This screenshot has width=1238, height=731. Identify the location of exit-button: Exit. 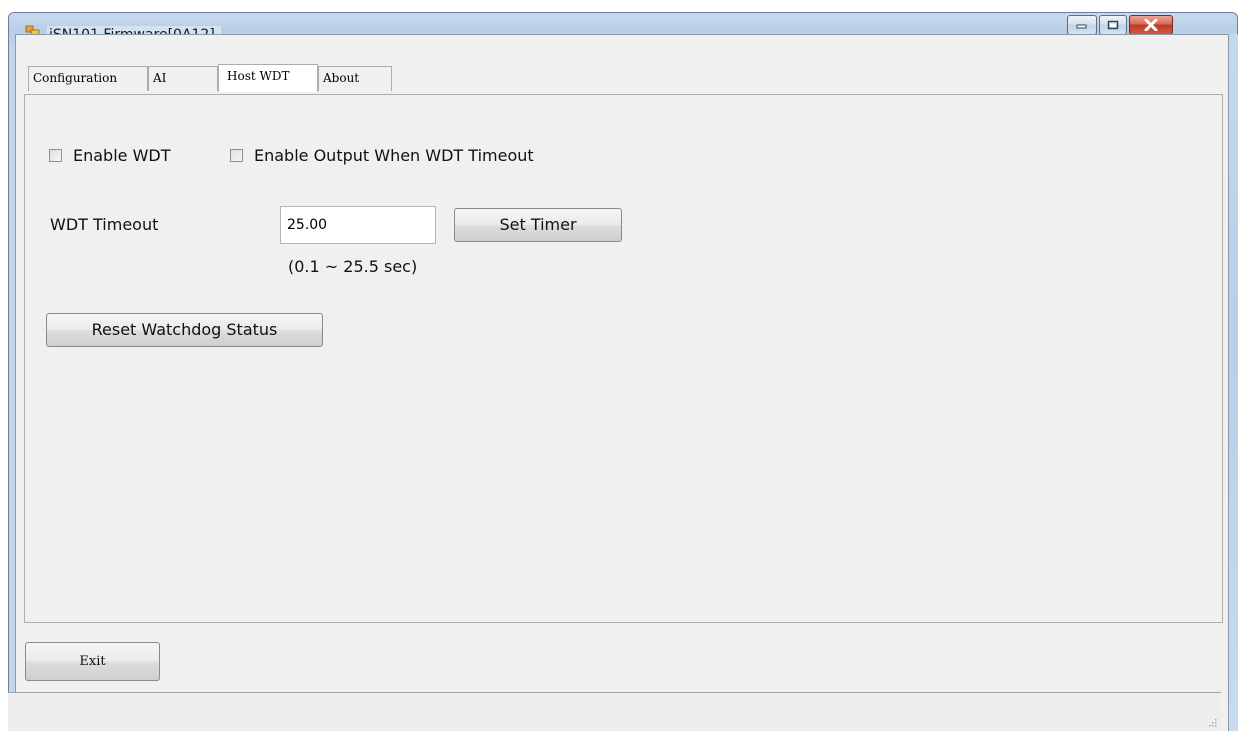
(92, 661).